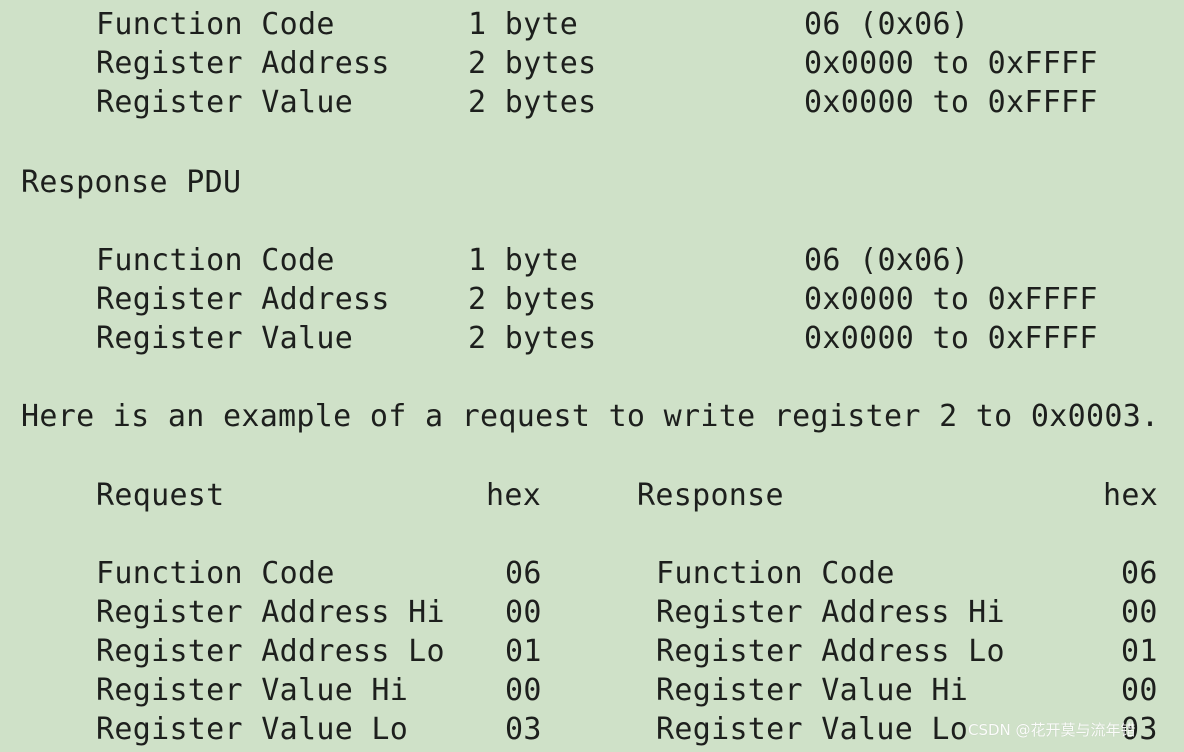 The width and height of the screenshot is (1184, 752). What do you see at coordinates (523, 651) in the screenshot?
I see `example-request-hex: 01` at bounding box center [523, 651].